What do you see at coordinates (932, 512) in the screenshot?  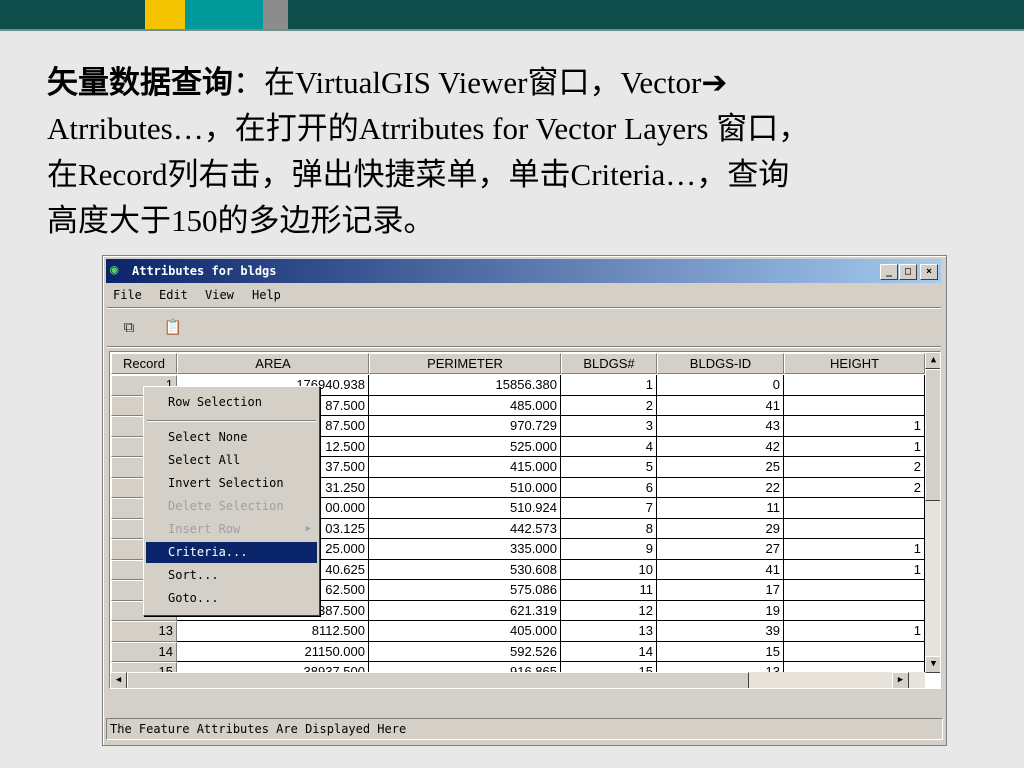 I see `vertical-scrollbar: ▲ ▼` at bounding box center [932, 512].